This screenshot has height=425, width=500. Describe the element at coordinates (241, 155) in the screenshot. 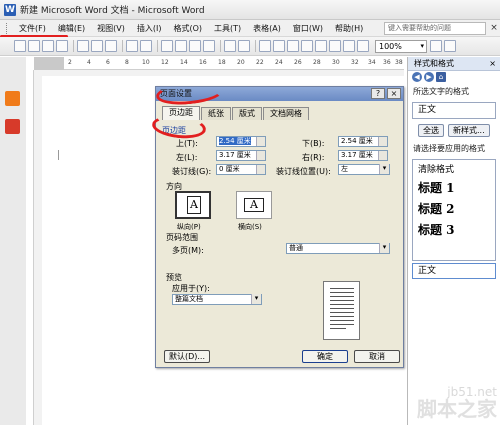

I see `left-margin-input: 3.17 厘米` at that location.